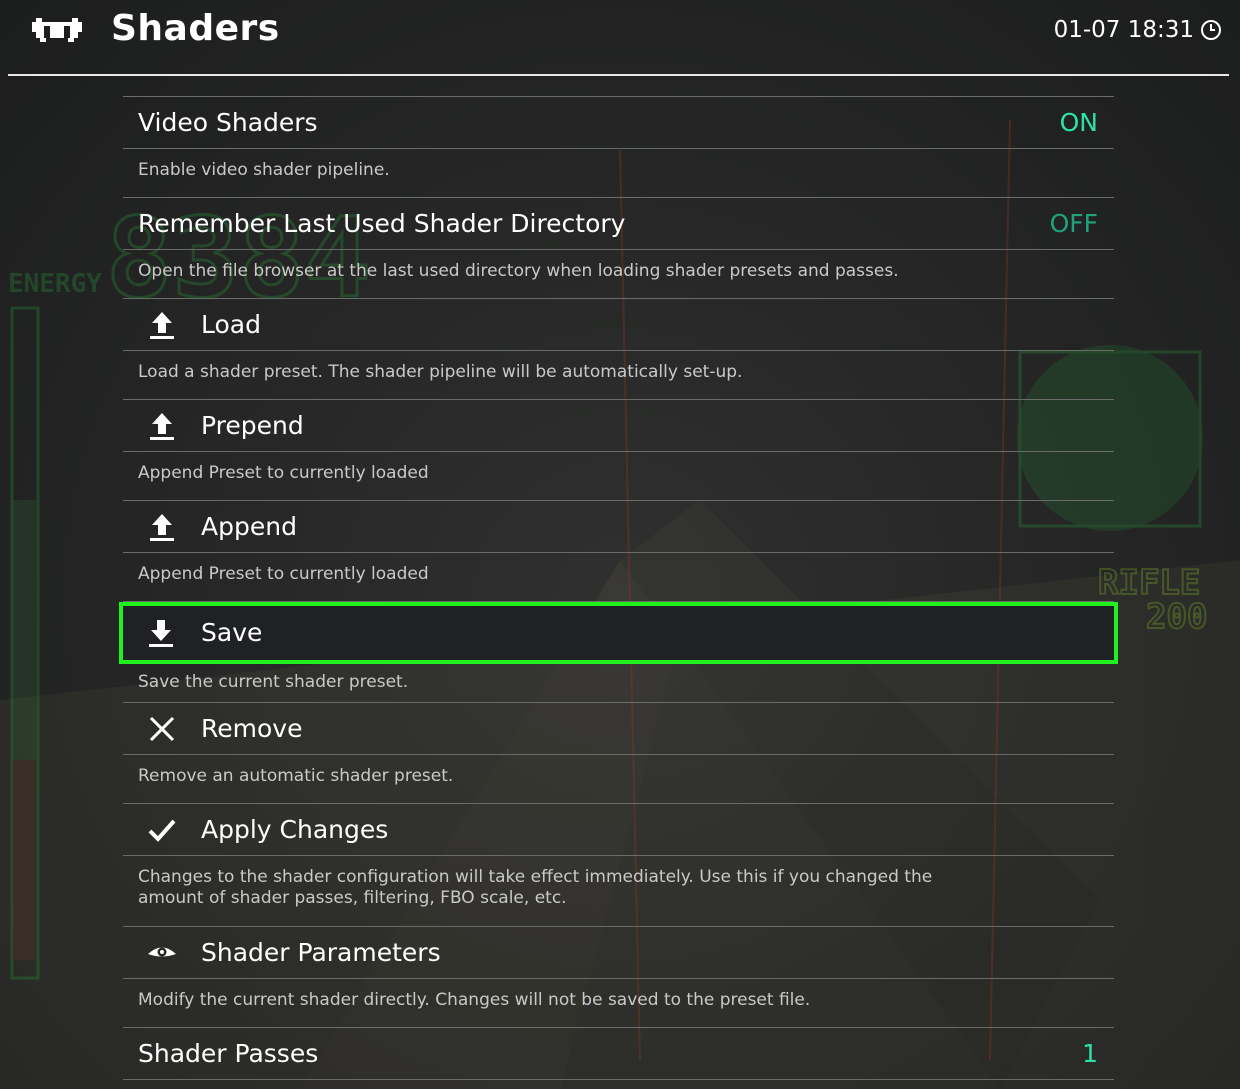 The width and height of the screenshot is (1240, 1089). I want to click on clock-text: 01-07 18:31, so click(1123, 30).